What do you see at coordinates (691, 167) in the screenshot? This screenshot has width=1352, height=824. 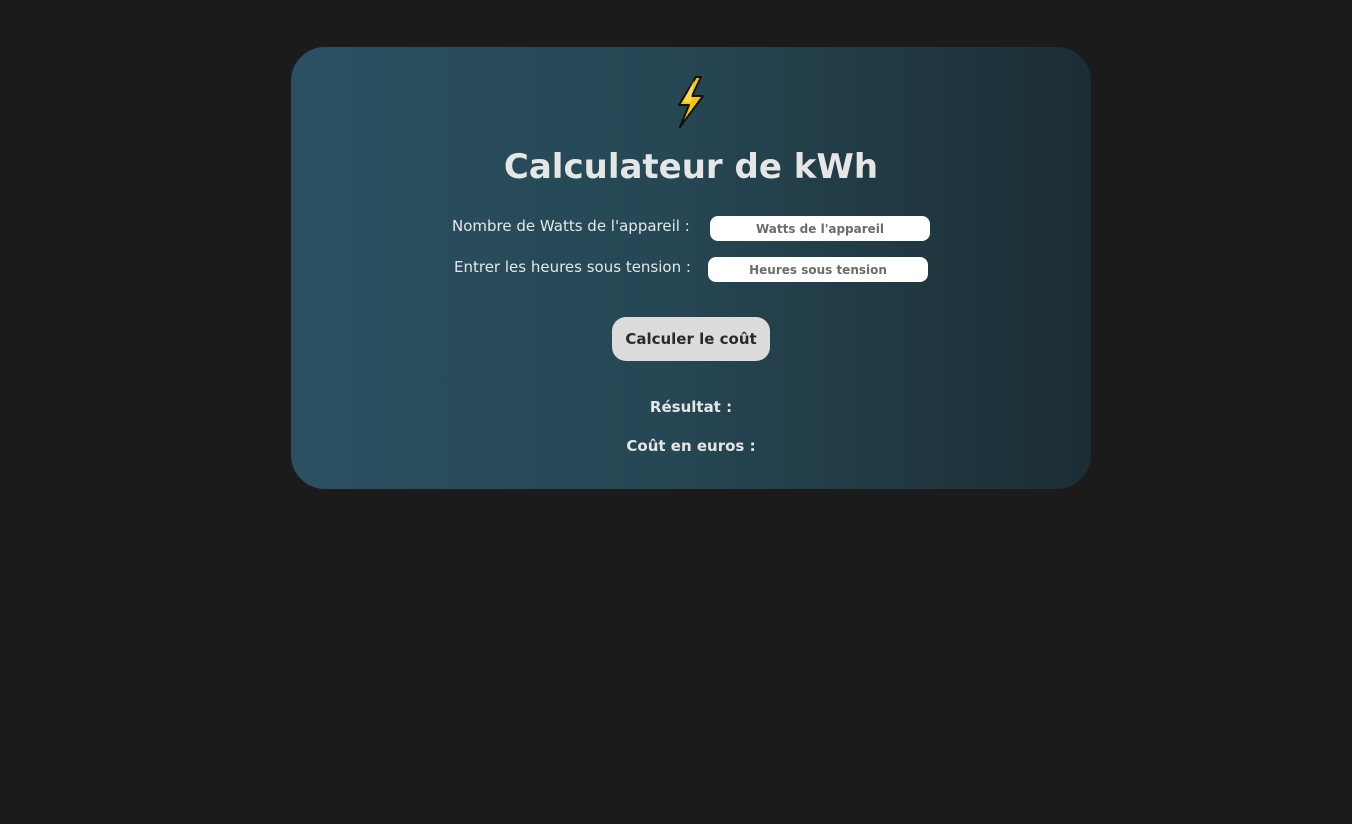 I see `page-title: Calculateur de kWh` at bounding box center [691, 167].